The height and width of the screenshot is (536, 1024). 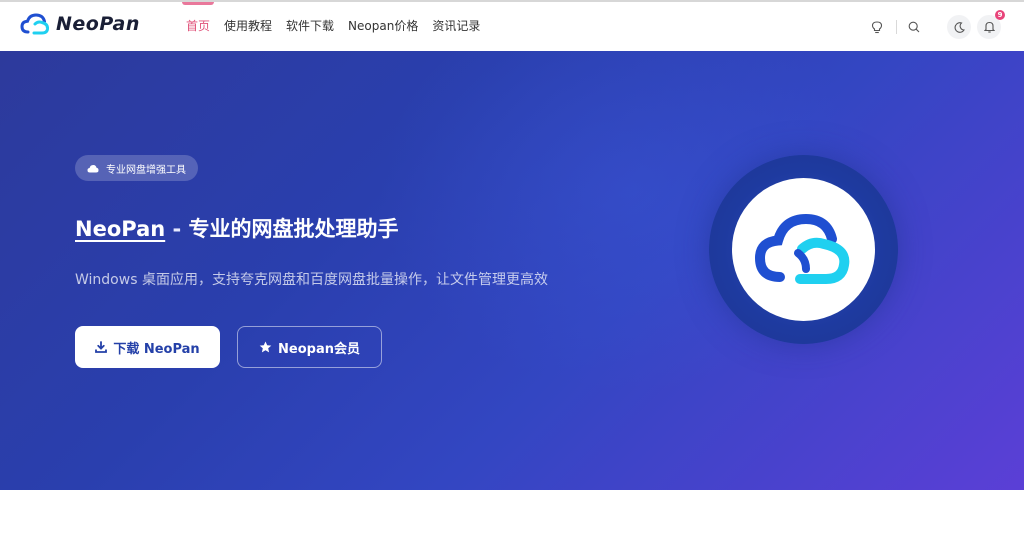 What do you see at coordinates (512, 25) in the screenshot?
I see `top-navbar: NeoPan 首页 使用教程 软件下载 Neopan价格 资讯记录 9` at bounding box center [512, 25].